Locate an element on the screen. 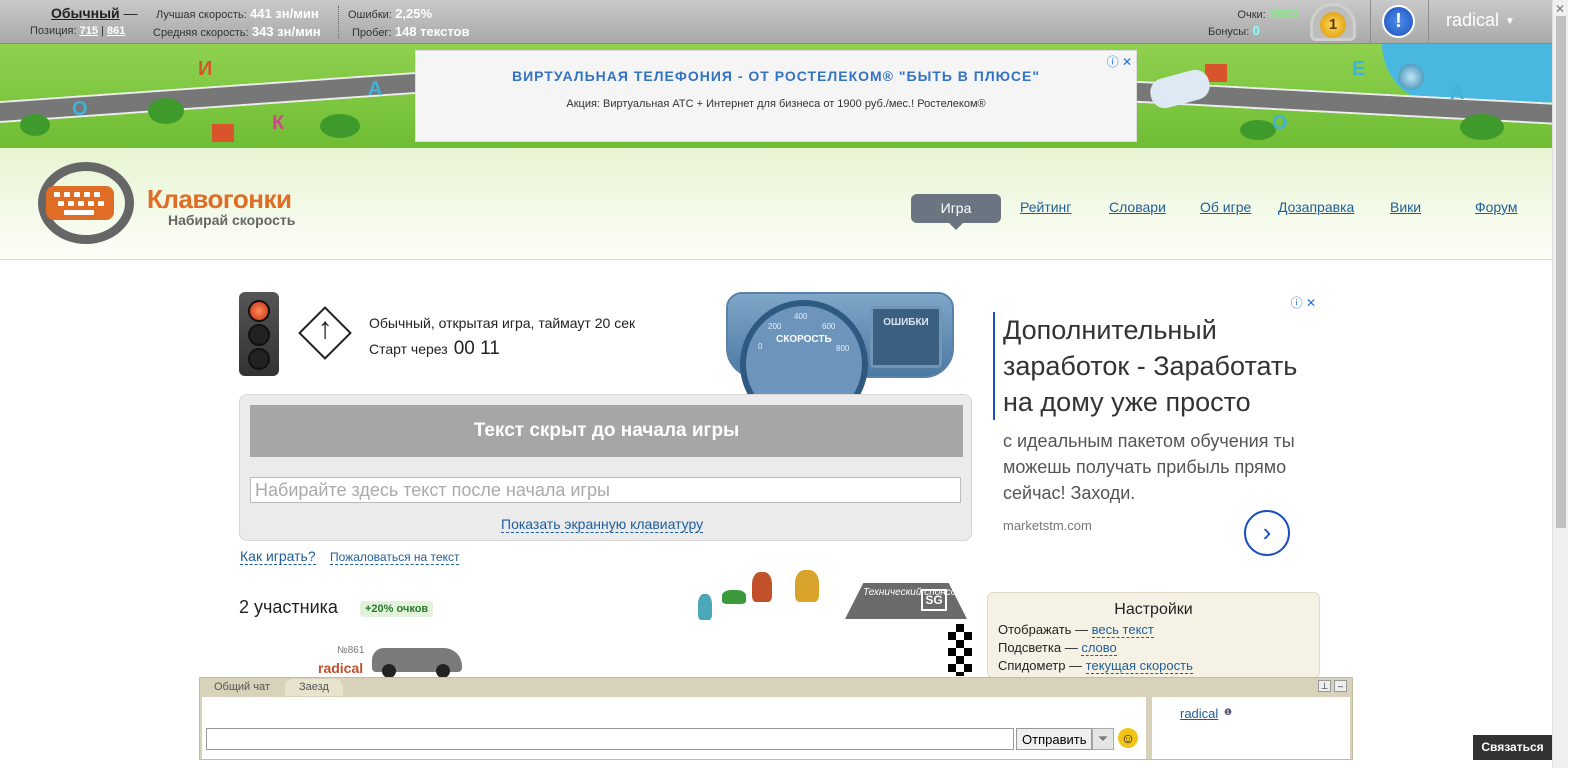  settings-row: Спидометр — текущая скорость is located at coordinates (1158, 666).